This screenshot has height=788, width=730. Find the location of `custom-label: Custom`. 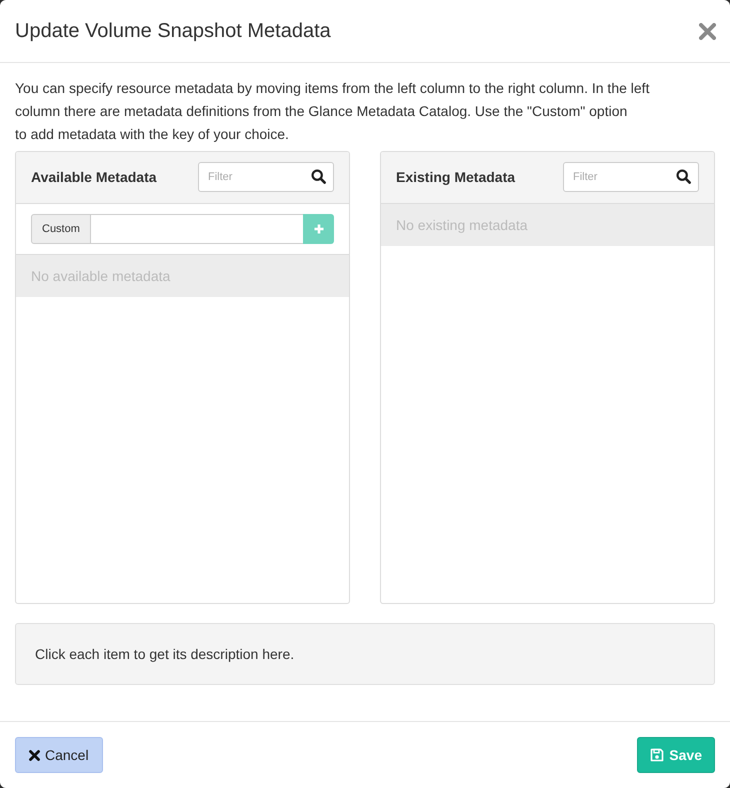

custom-label: Custom is located at coordinates (61, 229).